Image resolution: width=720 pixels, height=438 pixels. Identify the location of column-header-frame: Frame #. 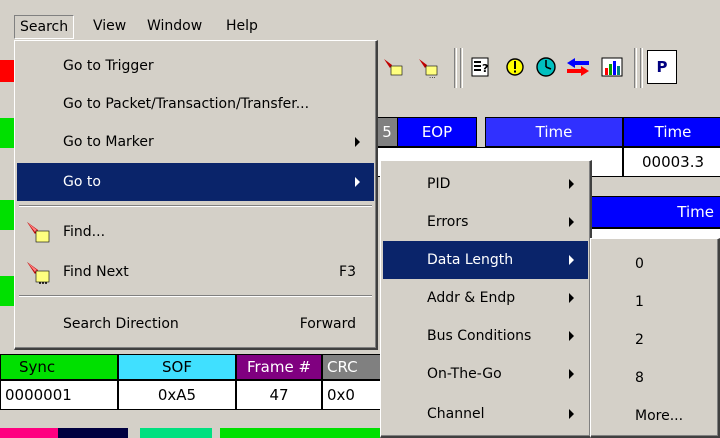
(279, 367).